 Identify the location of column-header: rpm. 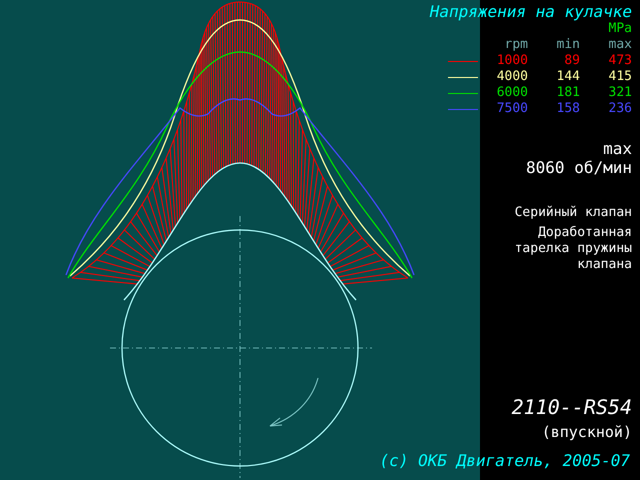
(516, 45).